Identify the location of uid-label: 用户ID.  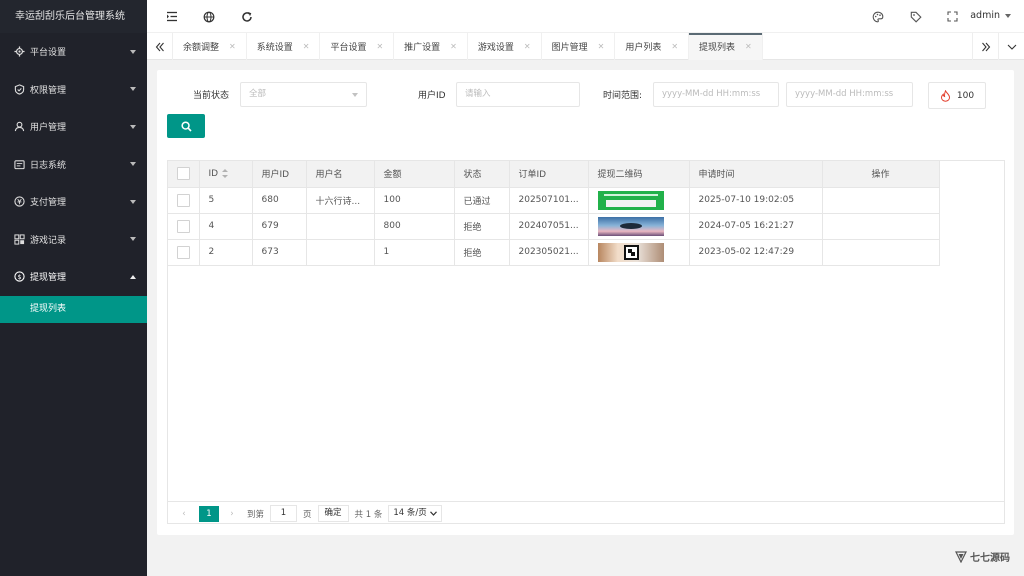
(432, 96).